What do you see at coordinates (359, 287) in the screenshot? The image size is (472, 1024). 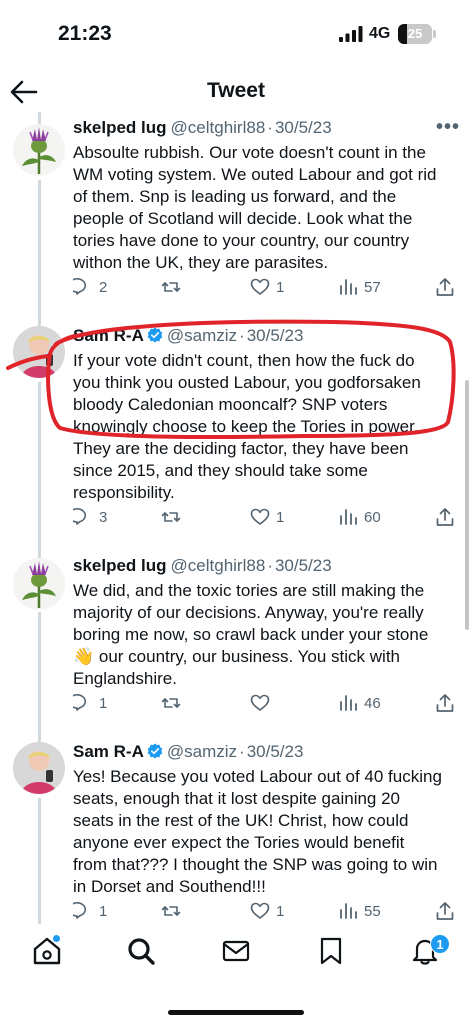 I see `views-button: 57` at bounding box center [359, 287].